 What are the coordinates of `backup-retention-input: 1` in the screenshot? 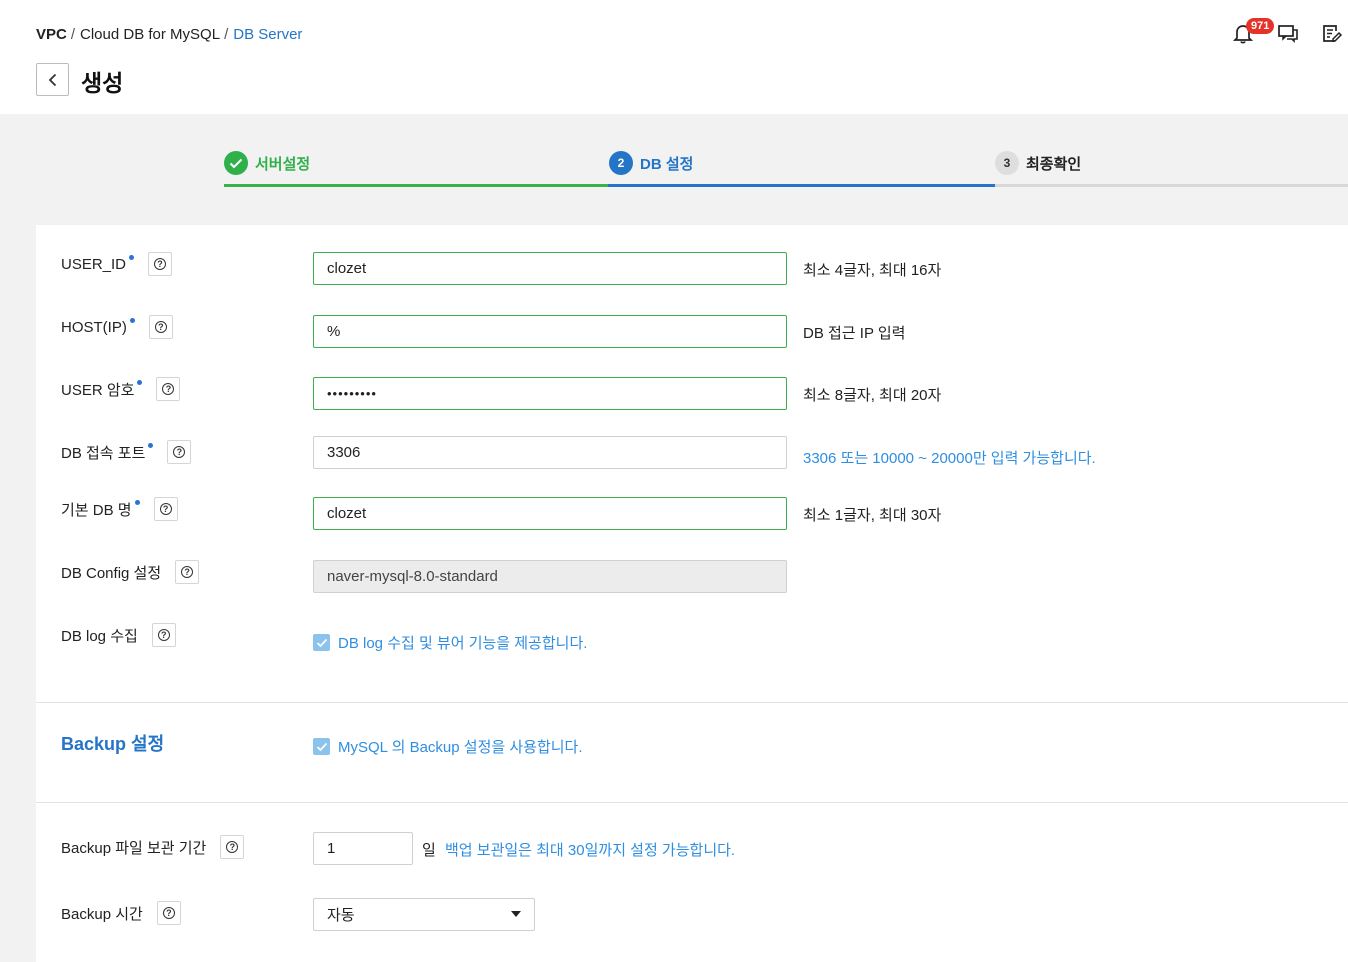 It's located at (363, 848).